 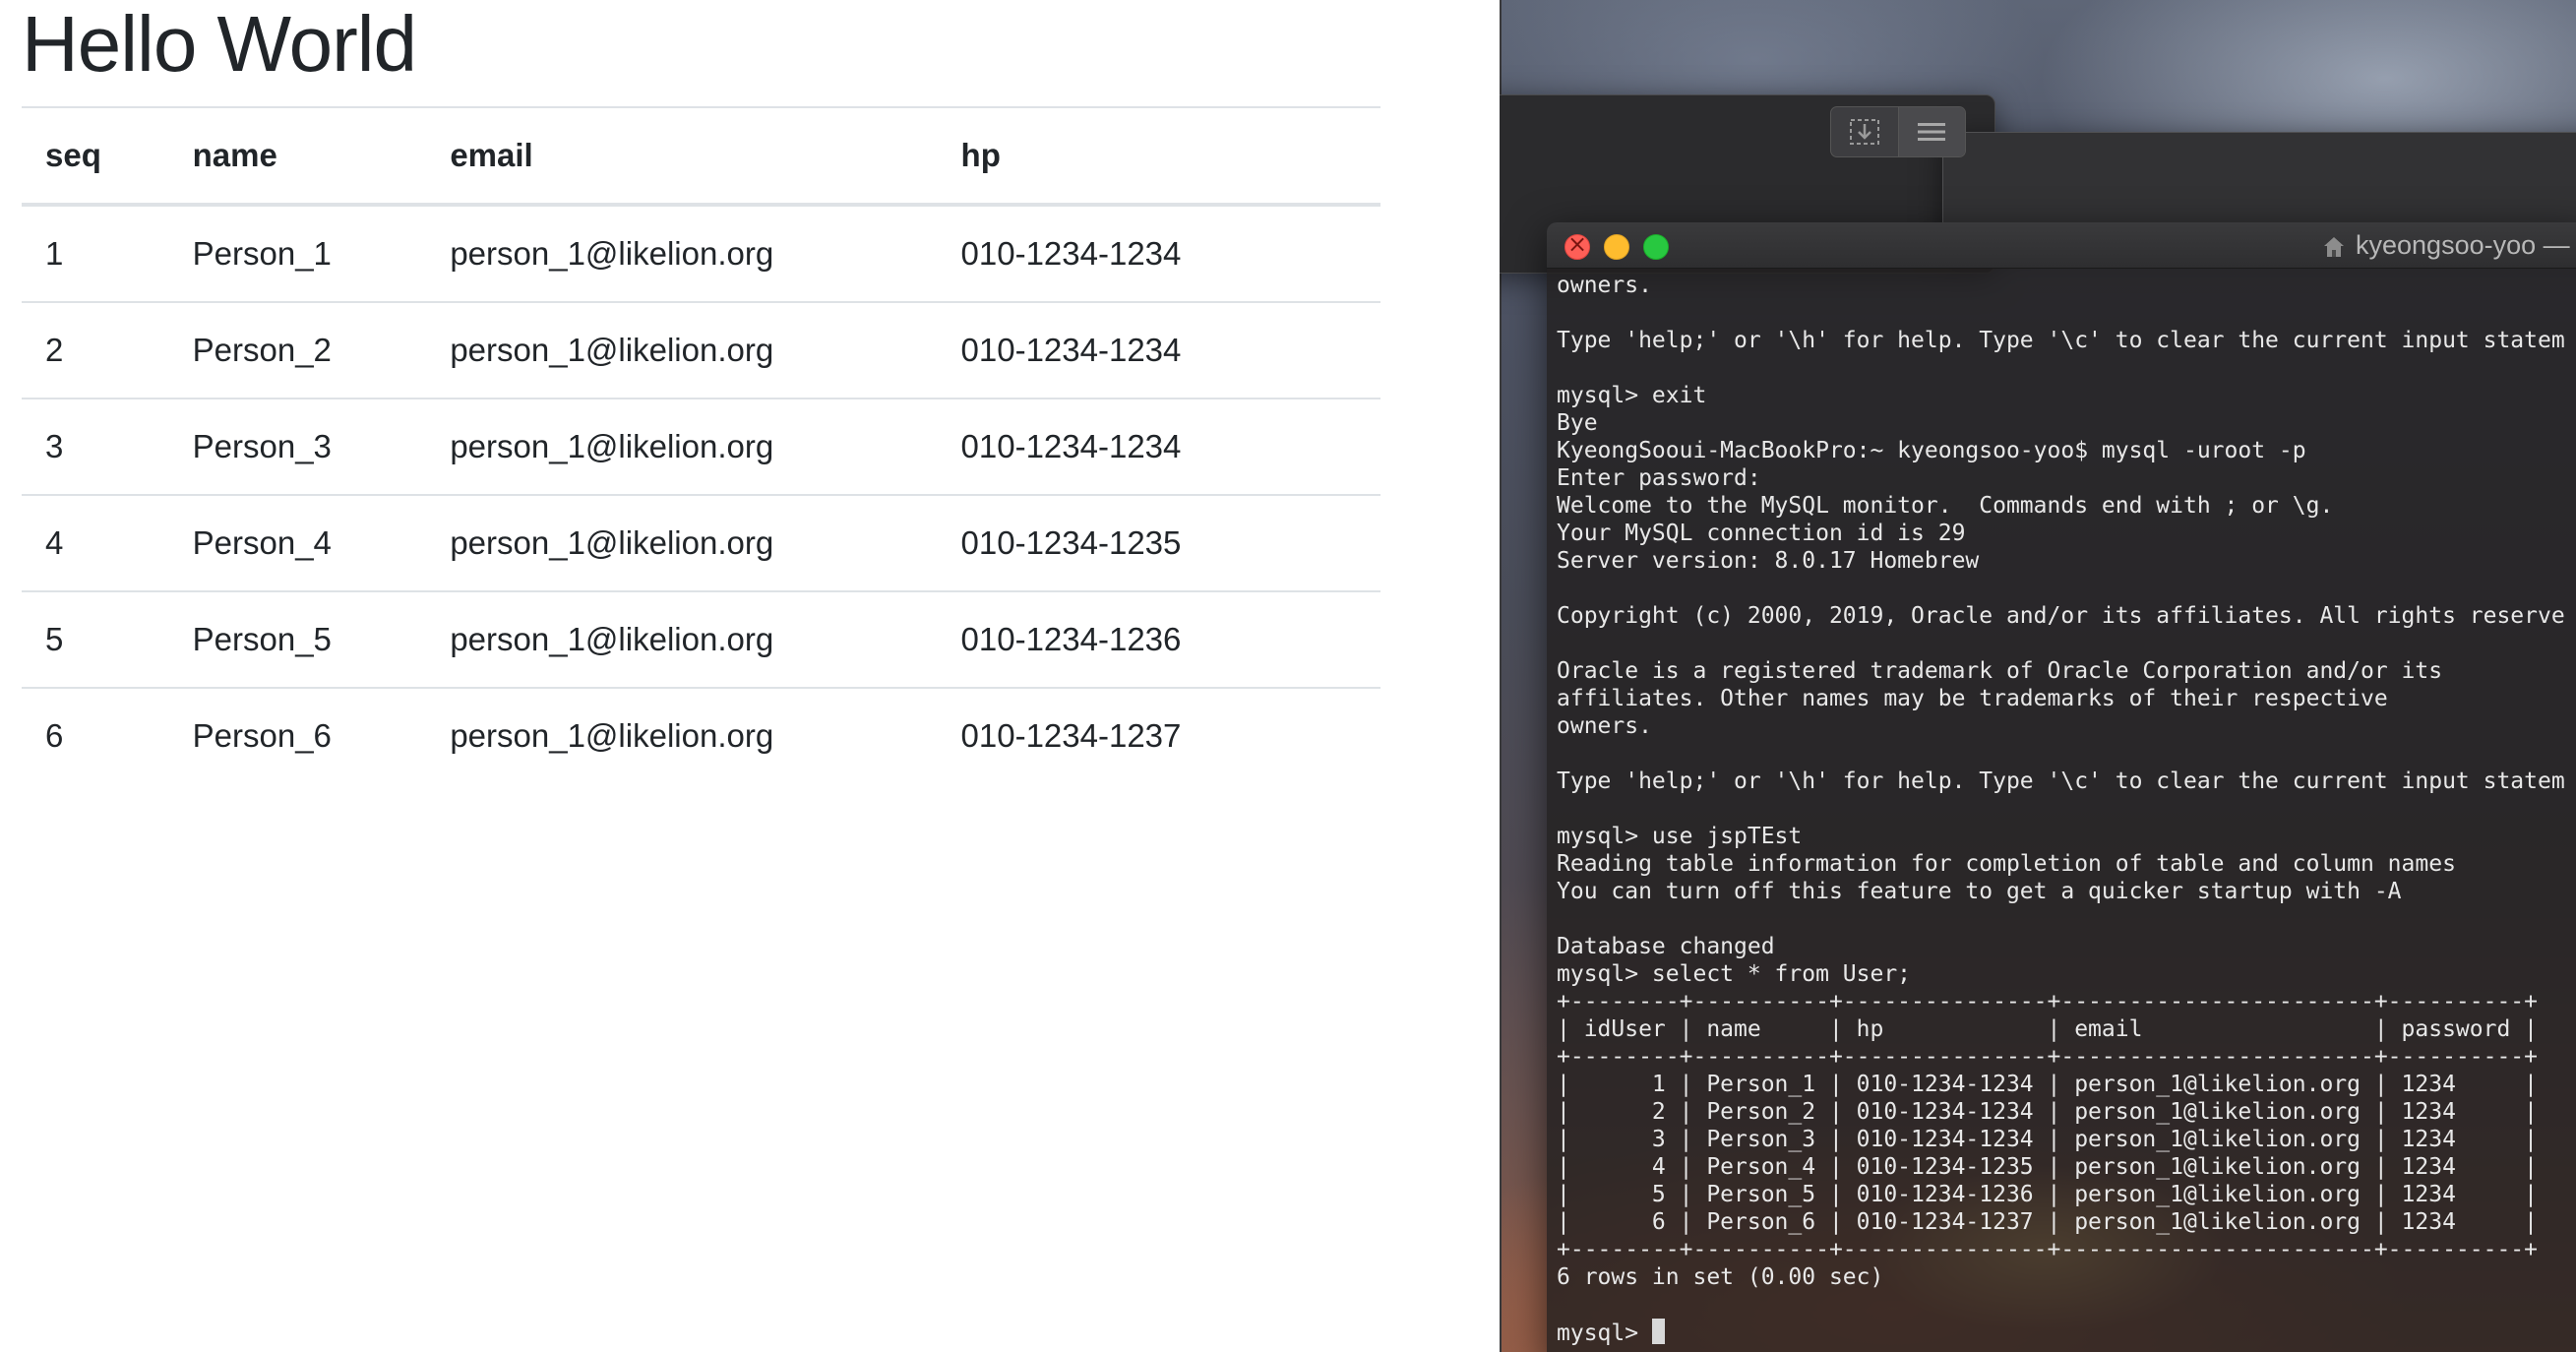 What do you see at coordinates (1604, 1333) in the screenshot?
I see `terminal-prompt: mysql>` at bounding box center [1604, 1333].